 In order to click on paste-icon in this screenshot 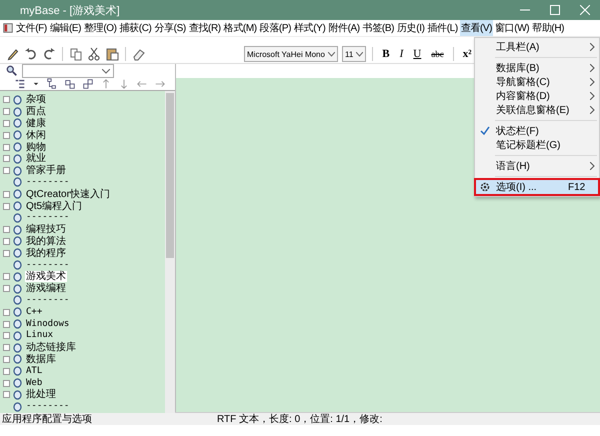, I will do `click(112, 54)`.